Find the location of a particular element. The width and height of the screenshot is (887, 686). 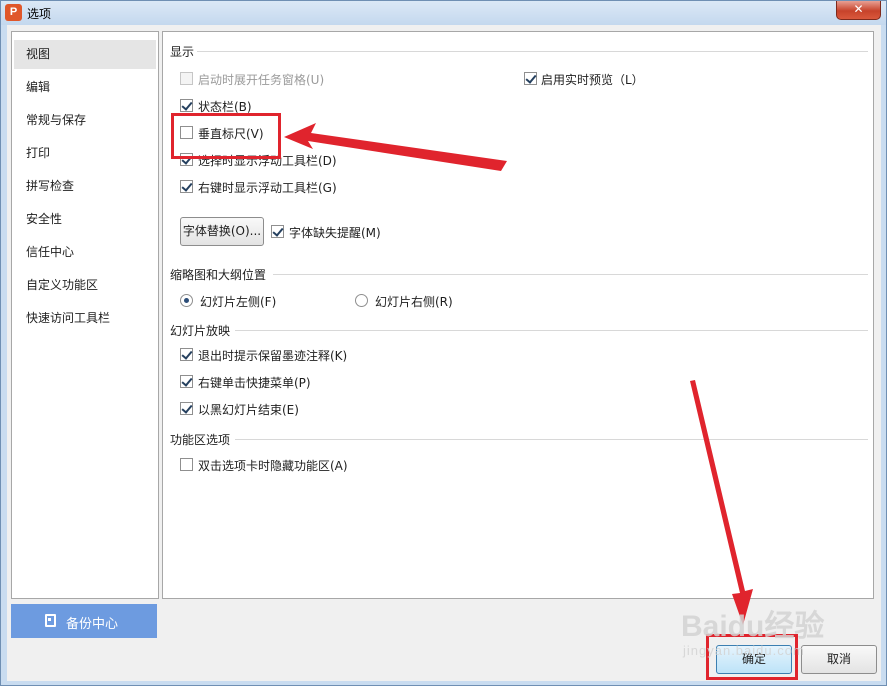

baidu-watermark: Baidu经验 jingyan.baidu.com is located at coordinates (766, 631).